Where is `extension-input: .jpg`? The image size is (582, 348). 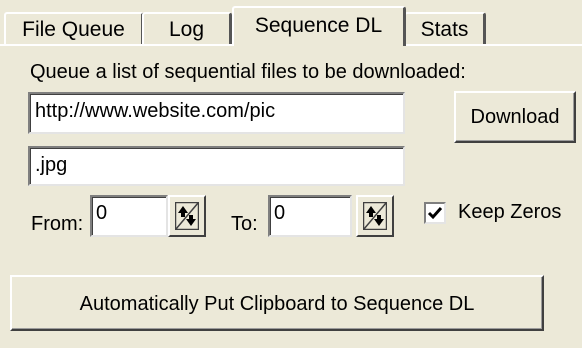 extension-input: .jpg is located at coordinates (216, 166).